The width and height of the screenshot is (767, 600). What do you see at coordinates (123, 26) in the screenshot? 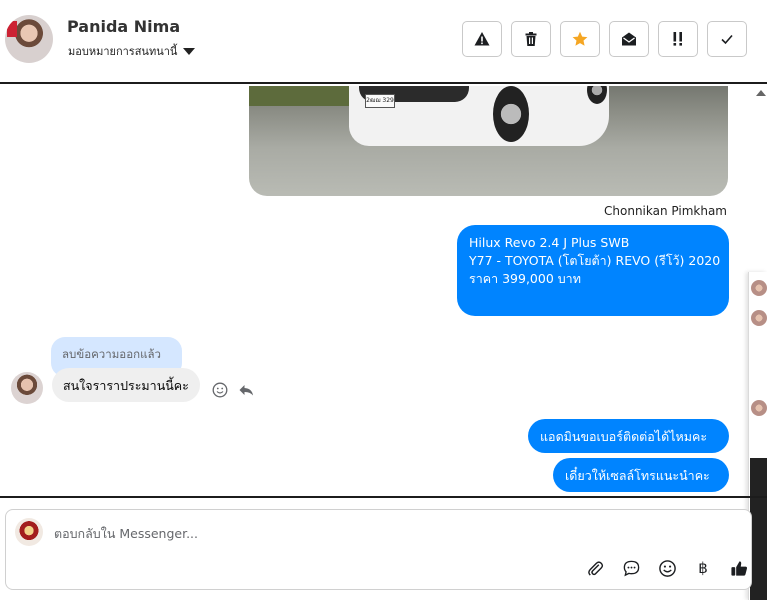
I see `contact-name: Panida Nima` at bounding box center [123, 26].